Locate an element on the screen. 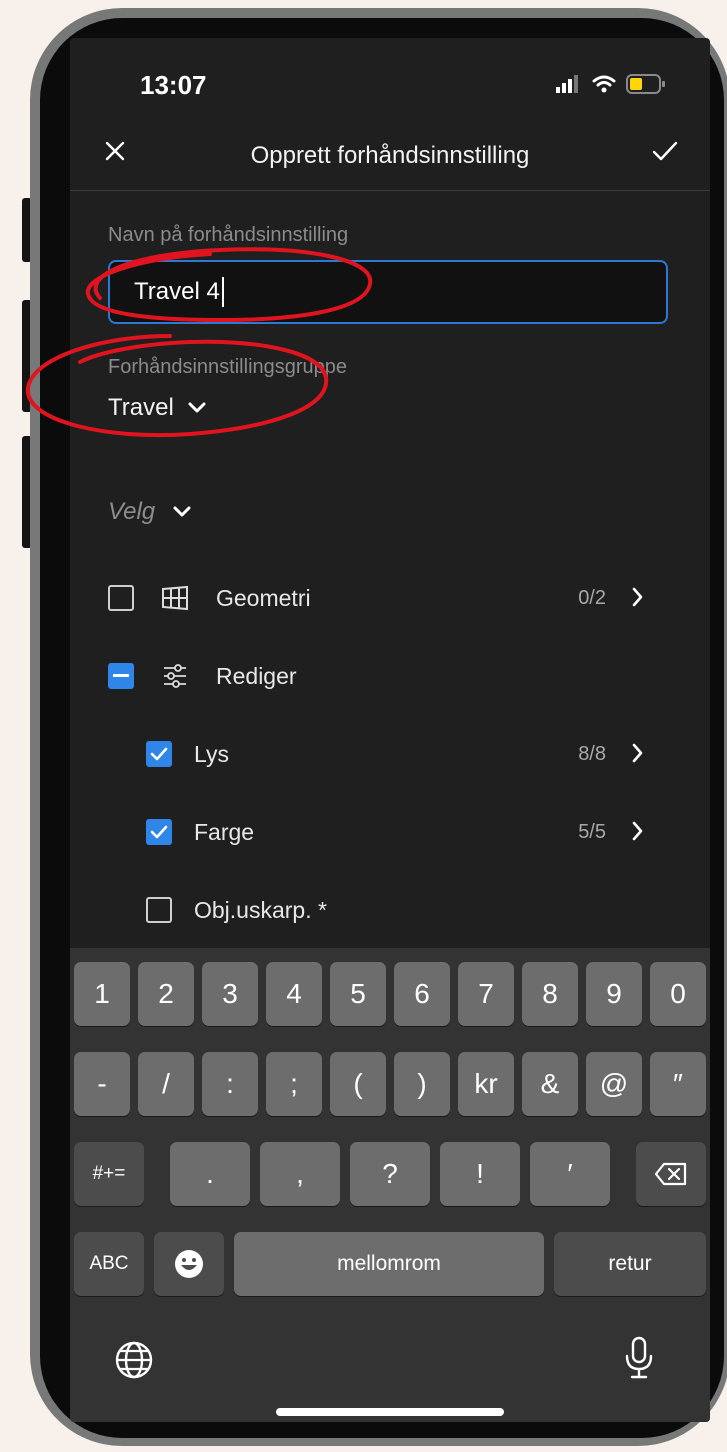  key-4: 4 is located at coordinates (294, 994).